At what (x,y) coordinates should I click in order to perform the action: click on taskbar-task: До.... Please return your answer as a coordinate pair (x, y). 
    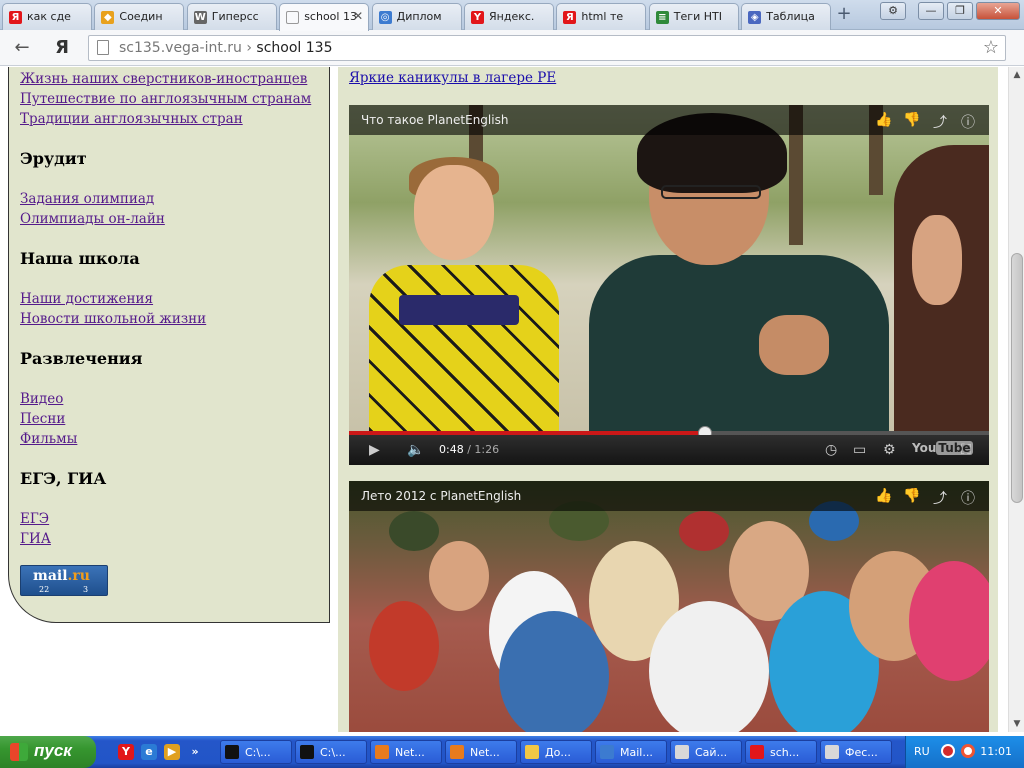
    Looking at the image, I should click on (556, 752).